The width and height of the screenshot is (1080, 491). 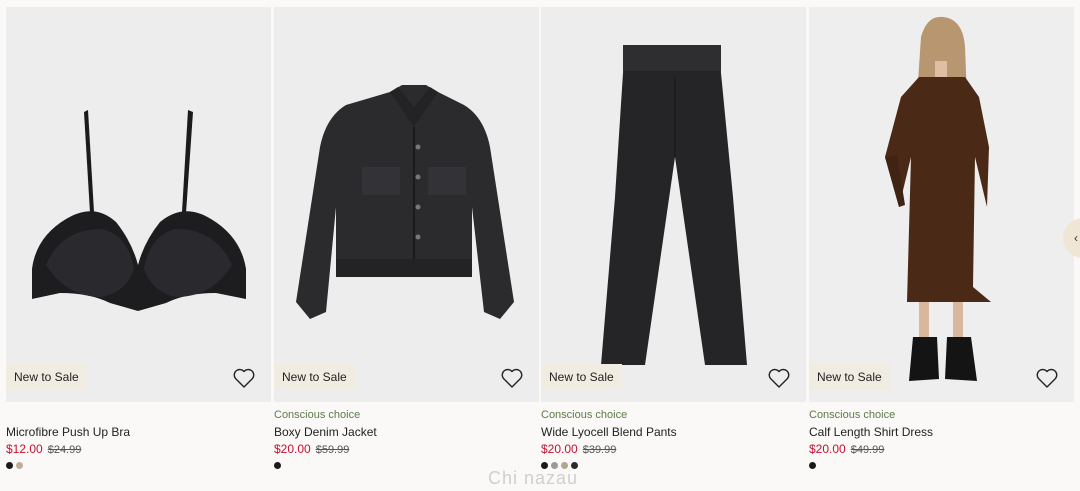 What do you see at coordinates (867, 450) in the screenshot?
I see `original-price: $49.99` at bounding box center [867, 450].